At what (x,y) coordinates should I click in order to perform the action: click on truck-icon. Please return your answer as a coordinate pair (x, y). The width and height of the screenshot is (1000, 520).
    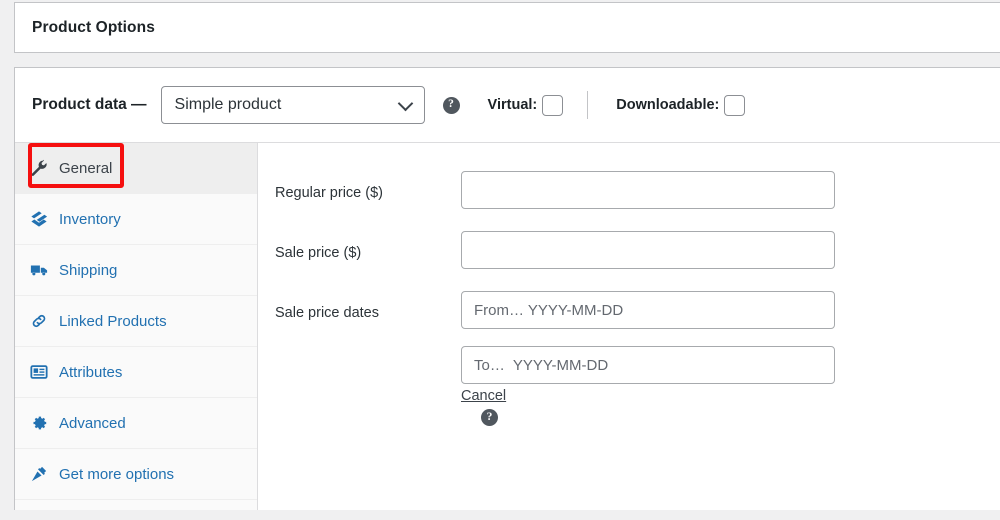
    Looking at the image, I should click on (39, 270).